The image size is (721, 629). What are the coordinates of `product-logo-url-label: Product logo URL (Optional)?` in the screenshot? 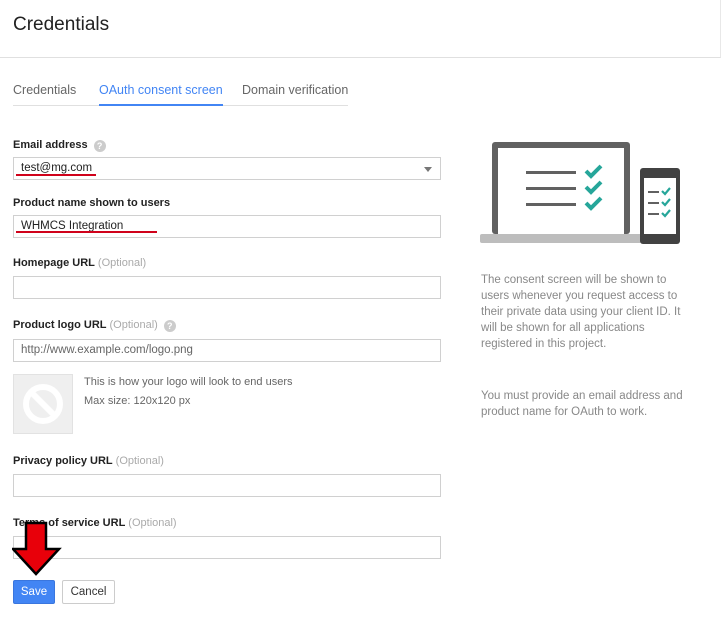 It's located at (94, 325).